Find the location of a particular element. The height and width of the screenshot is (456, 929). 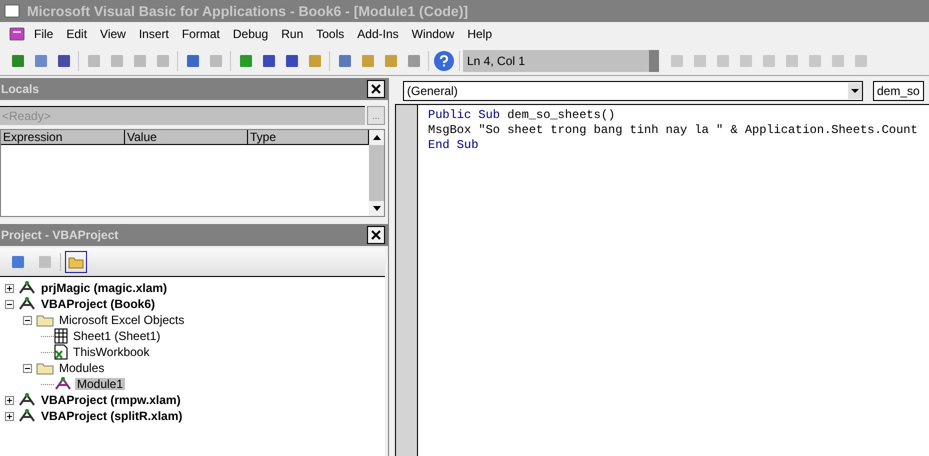

toggle-folders-button is located at coordinates (76, 262).